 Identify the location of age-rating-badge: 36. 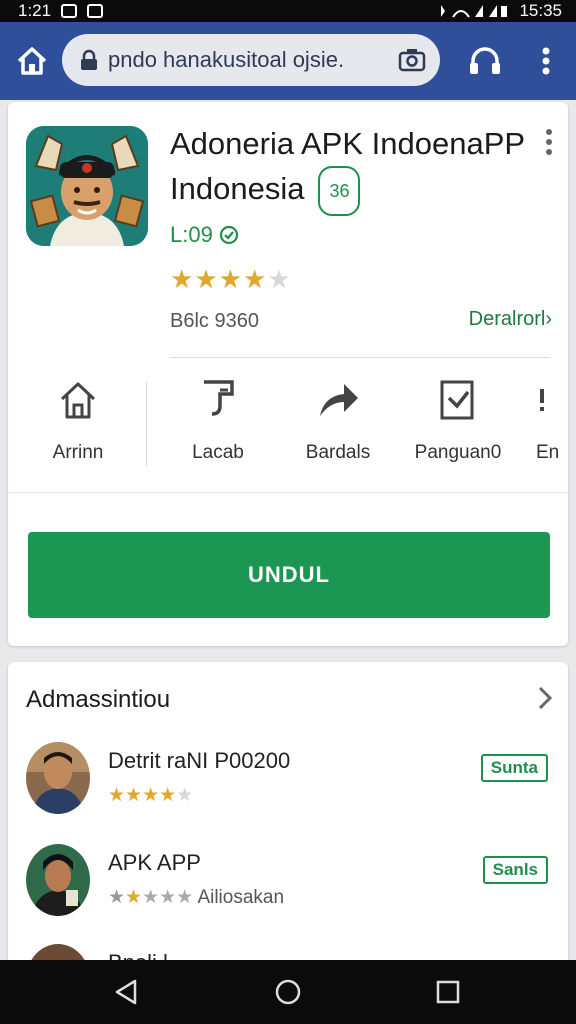
(339, 191).